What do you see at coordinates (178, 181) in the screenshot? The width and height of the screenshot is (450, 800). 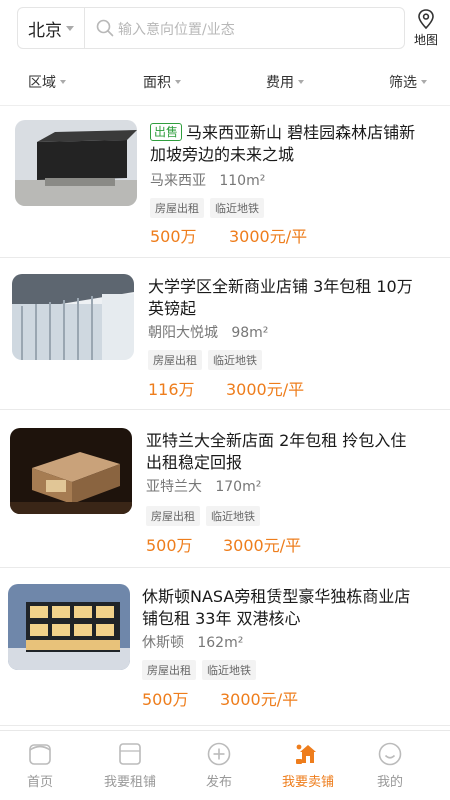 I see `location-name: 马来西亚` at bounding box center [178, 181].